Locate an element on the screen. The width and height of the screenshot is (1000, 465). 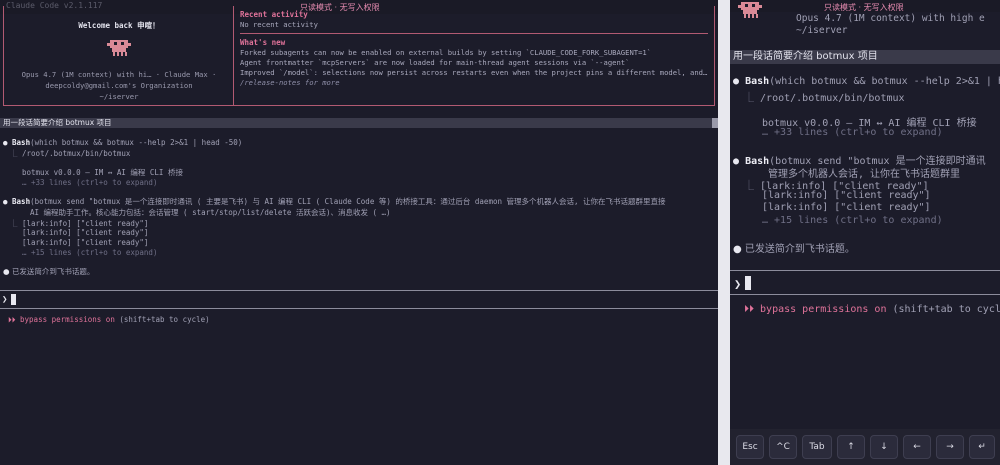
tool-args: (which botmux && botmux --help 2>&1 | h is located at coordinates (884, 81).